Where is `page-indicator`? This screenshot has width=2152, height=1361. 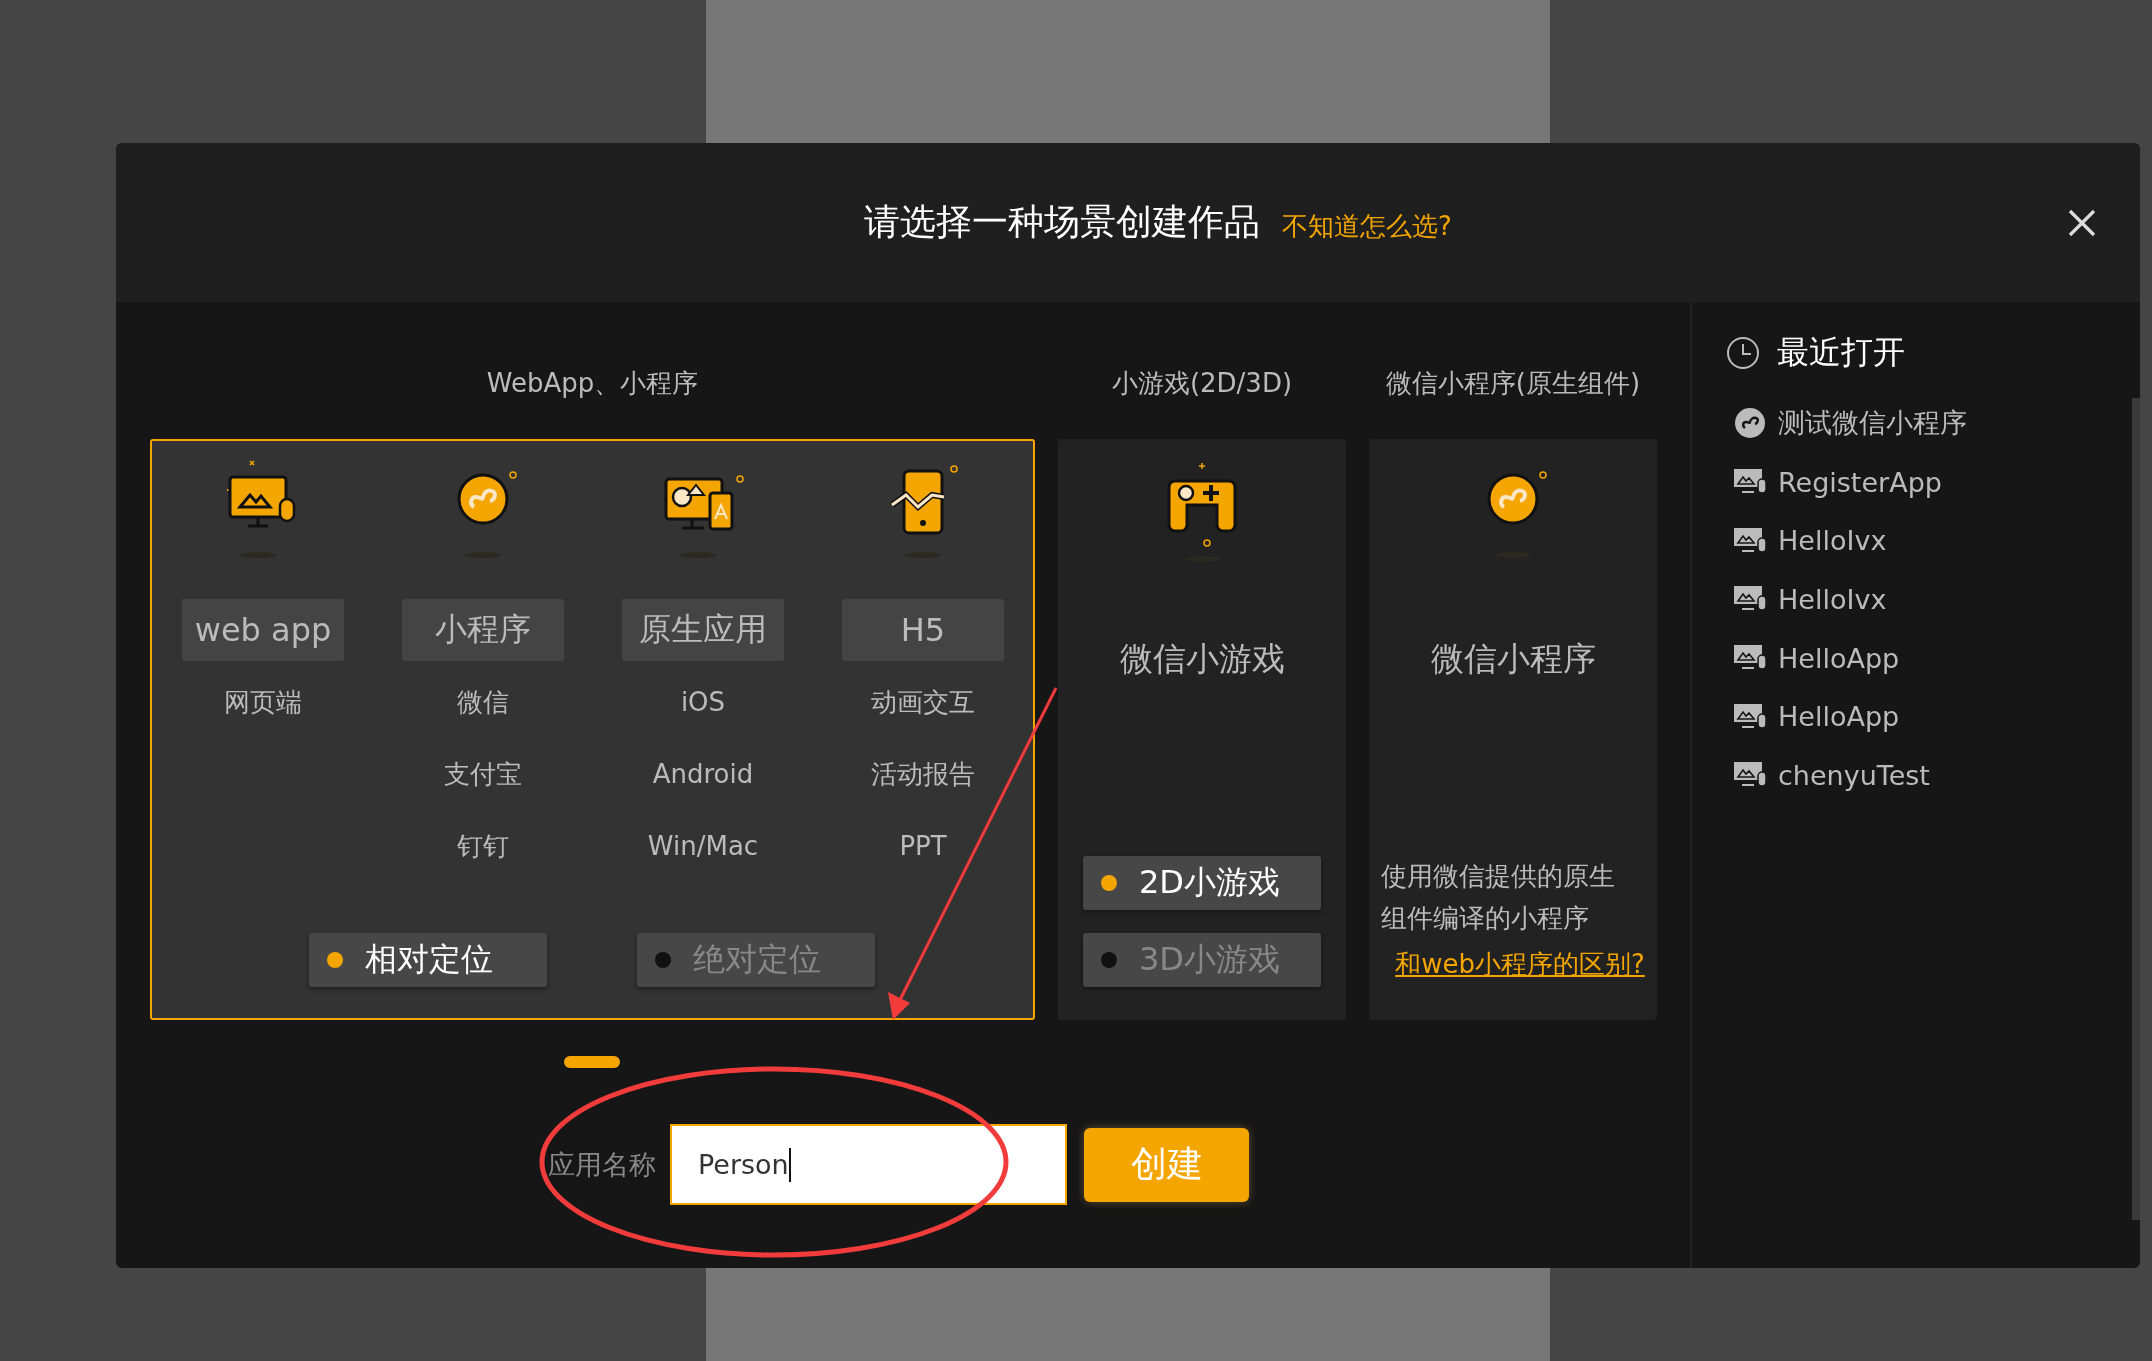 page-indicator is located at coordinates (592, 1062).